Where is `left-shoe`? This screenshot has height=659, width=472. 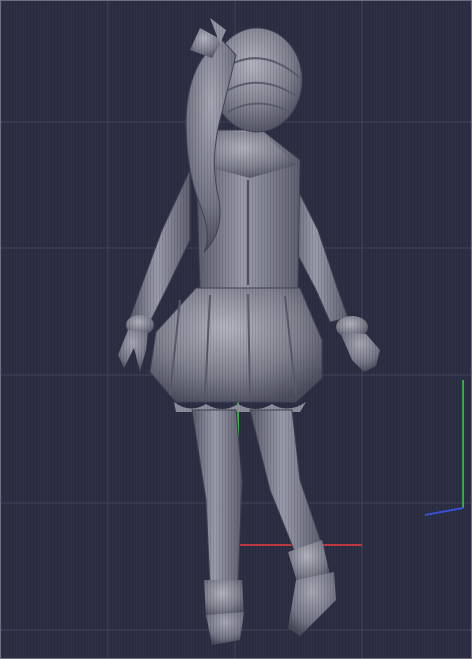
left-shoe is located at coordinates (225, 628).